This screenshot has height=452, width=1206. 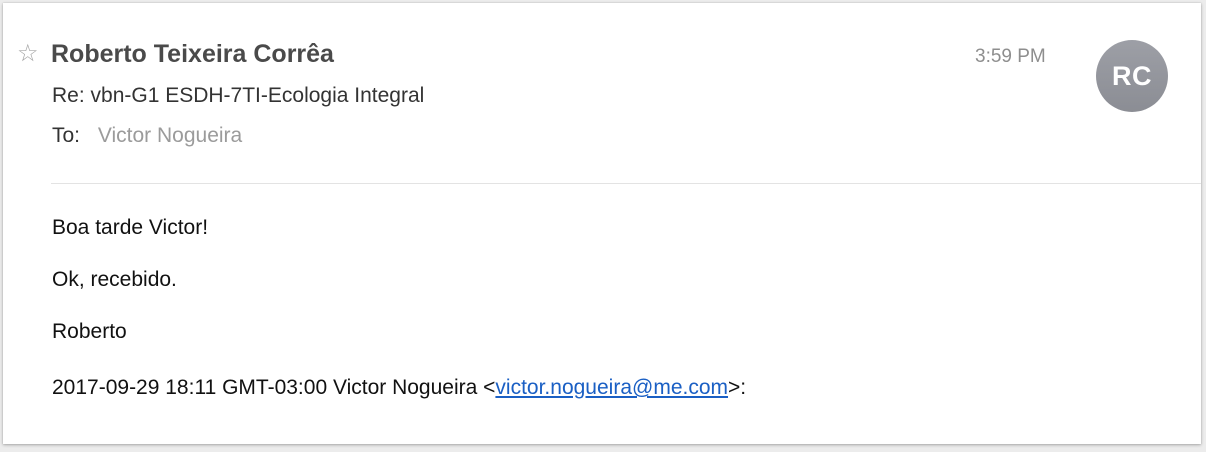 I want to click on body-signature: Roberto, so click(x=89, y=331).